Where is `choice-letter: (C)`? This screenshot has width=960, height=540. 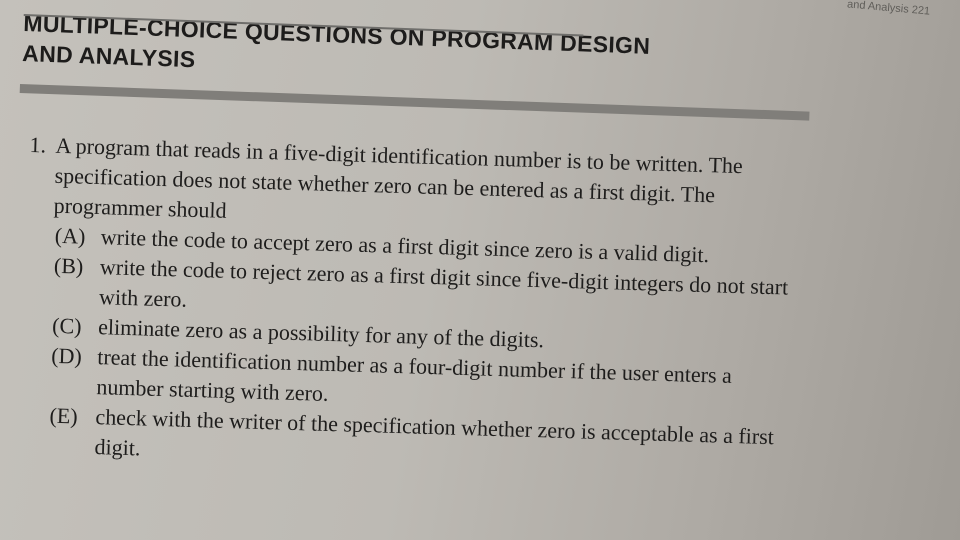
choice-letter: (C) is located at coordinates (66, 325).